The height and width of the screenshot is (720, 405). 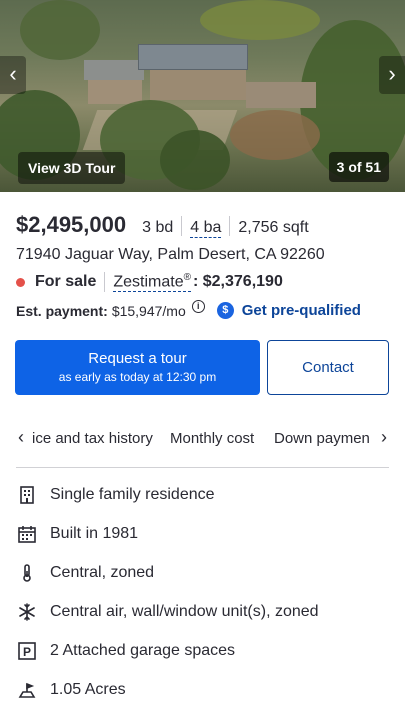 I want to click on zestimate-value: : $2,376,190, so click(x=237, y=282).